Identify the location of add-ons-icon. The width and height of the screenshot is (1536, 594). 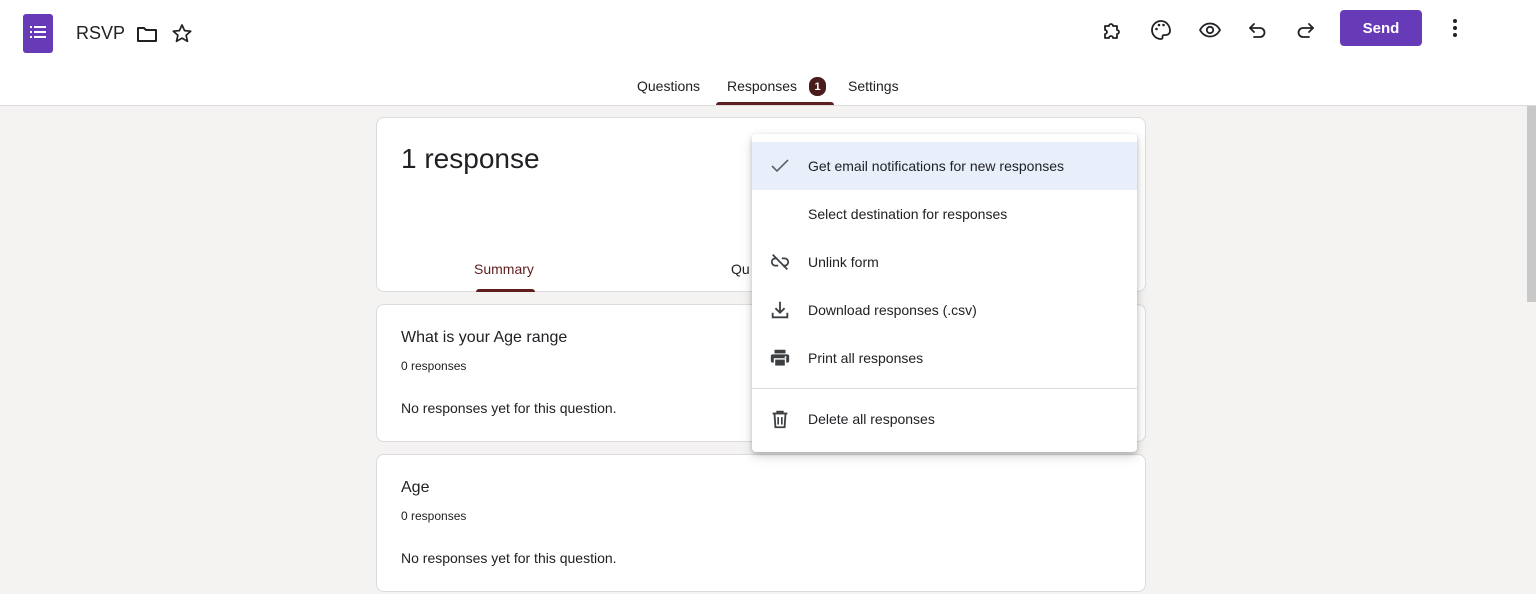
(1113, 30).